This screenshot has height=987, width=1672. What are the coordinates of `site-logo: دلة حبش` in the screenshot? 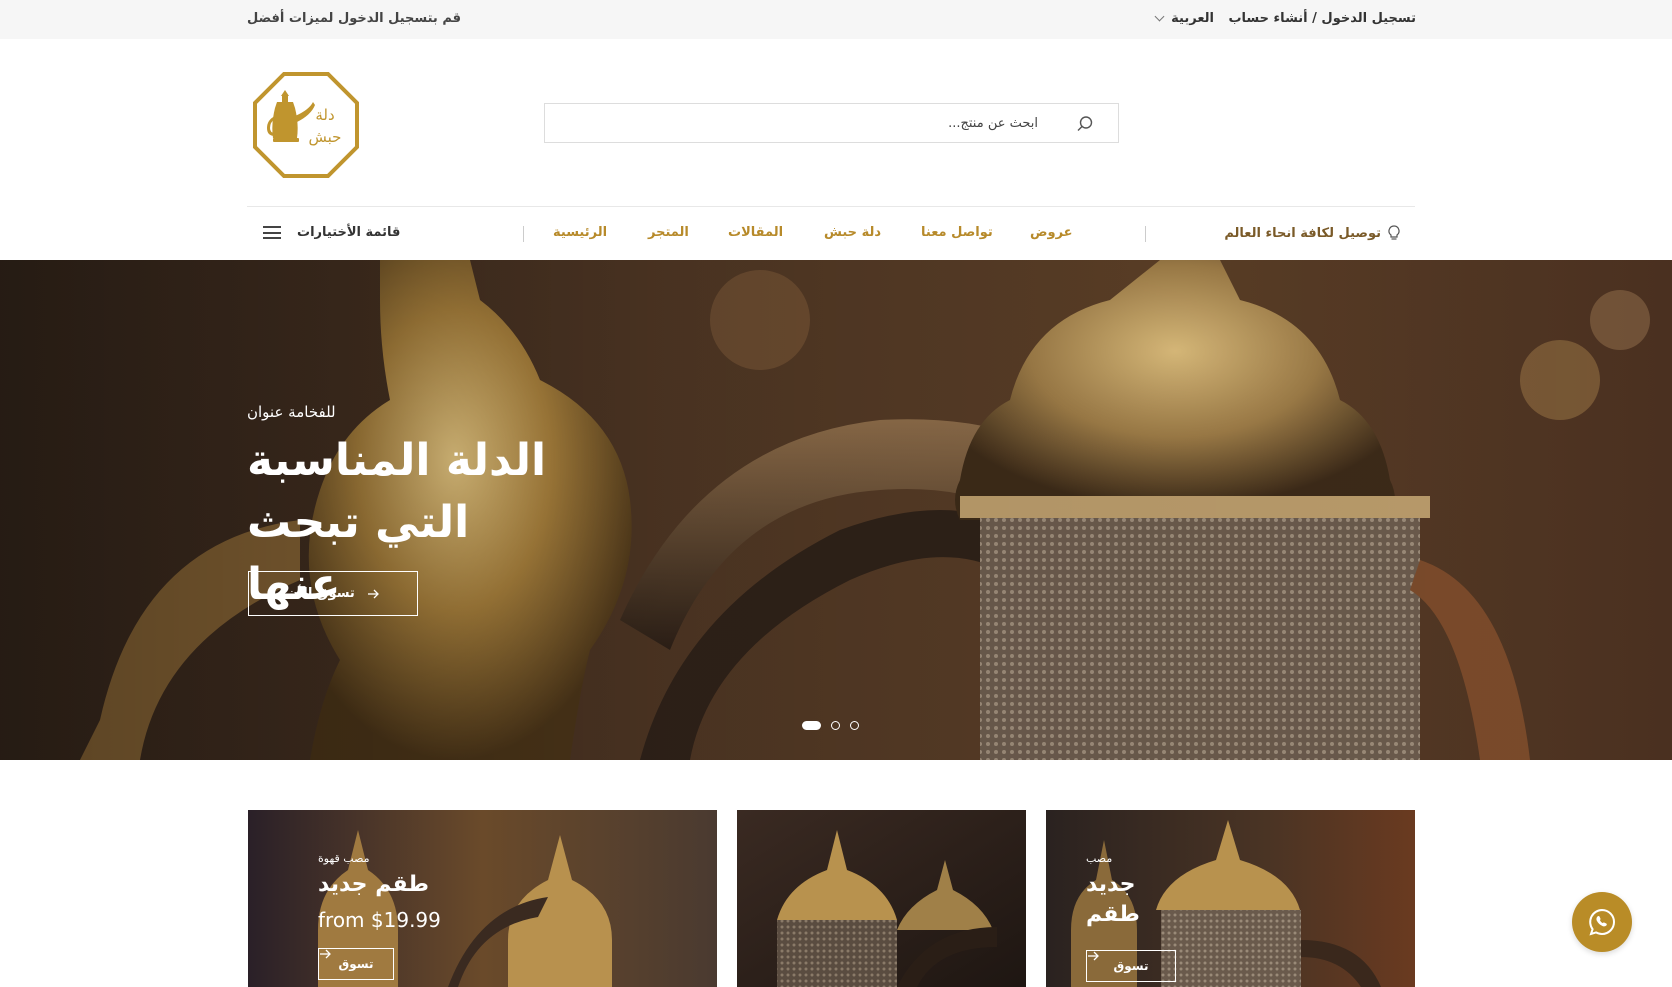 It's located at (306, 125).